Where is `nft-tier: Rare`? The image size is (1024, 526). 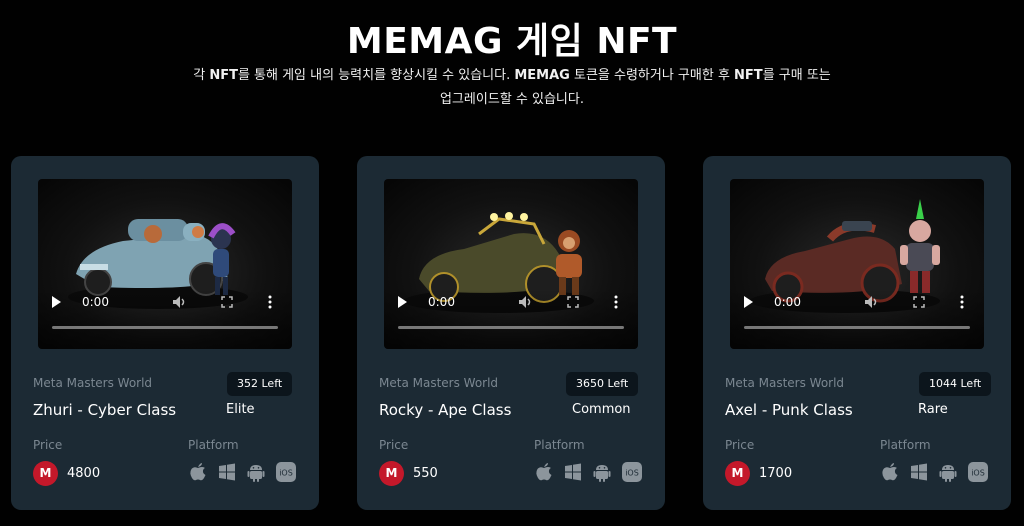 nft-tier: Rare is located at coordinates (933, 409).